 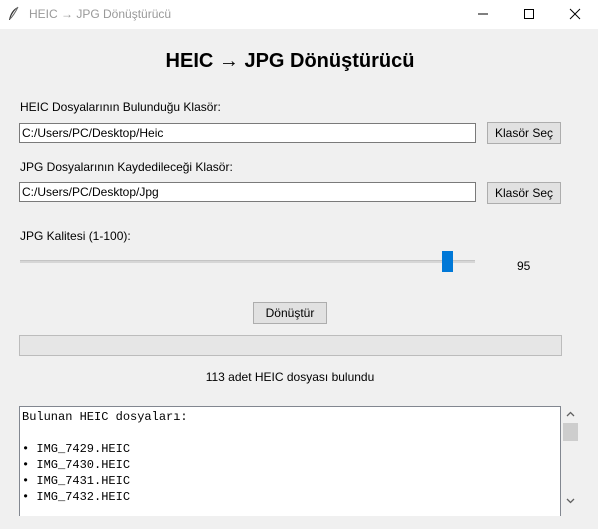 What do you see at coordinates (120, 107) in the screenshot?
I see `heic-folder-label: HEIC Dosyalarının Bulunduğu Klasör:` at bounding box center [120, 107].